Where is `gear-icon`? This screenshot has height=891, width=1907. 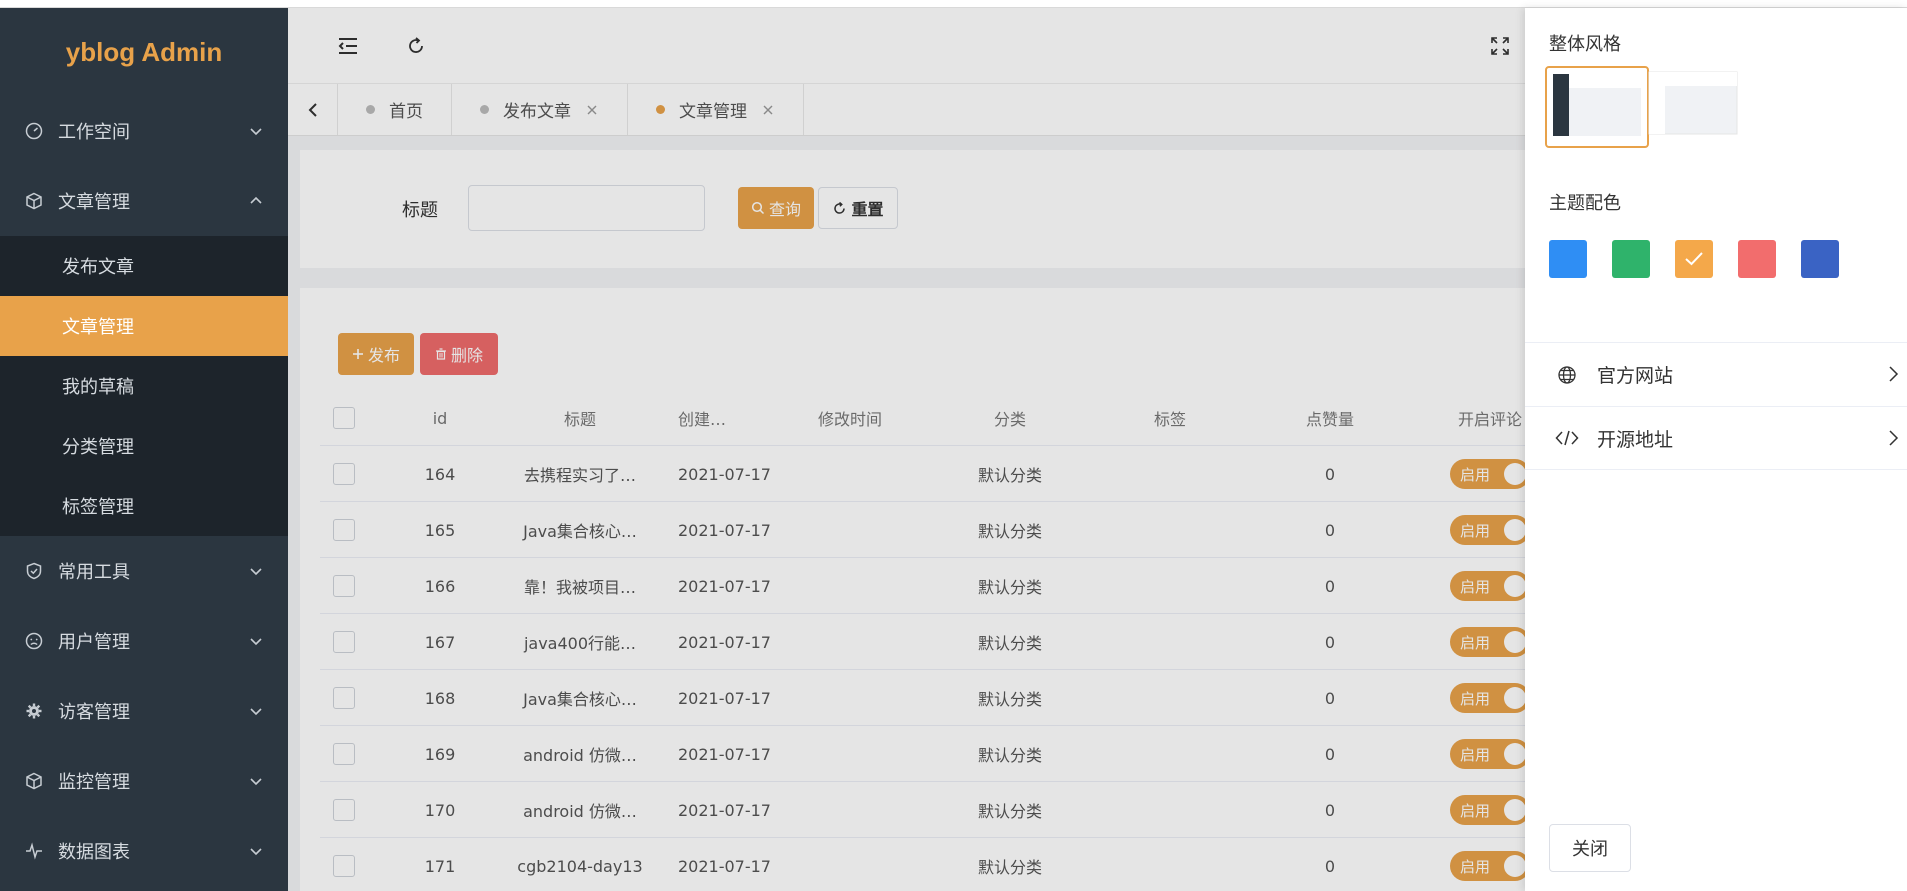
gear-icon is located at coordinates (34, 711).